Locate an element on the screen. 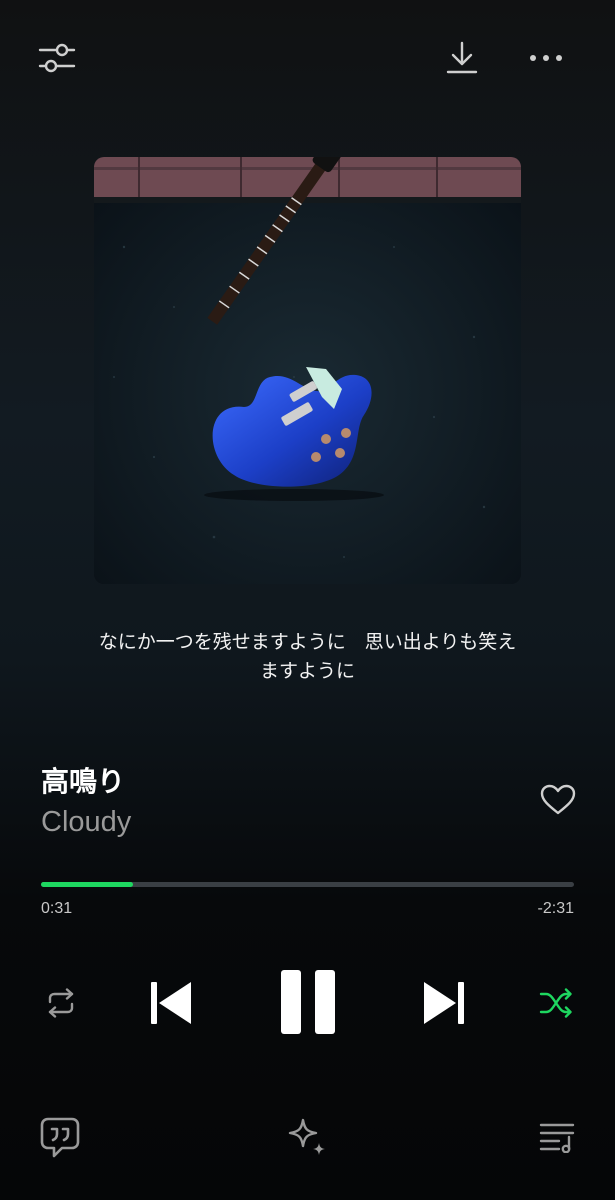 This screenshot has width=615, height=1200. pause-icon is located at coordinates (308, 1002).